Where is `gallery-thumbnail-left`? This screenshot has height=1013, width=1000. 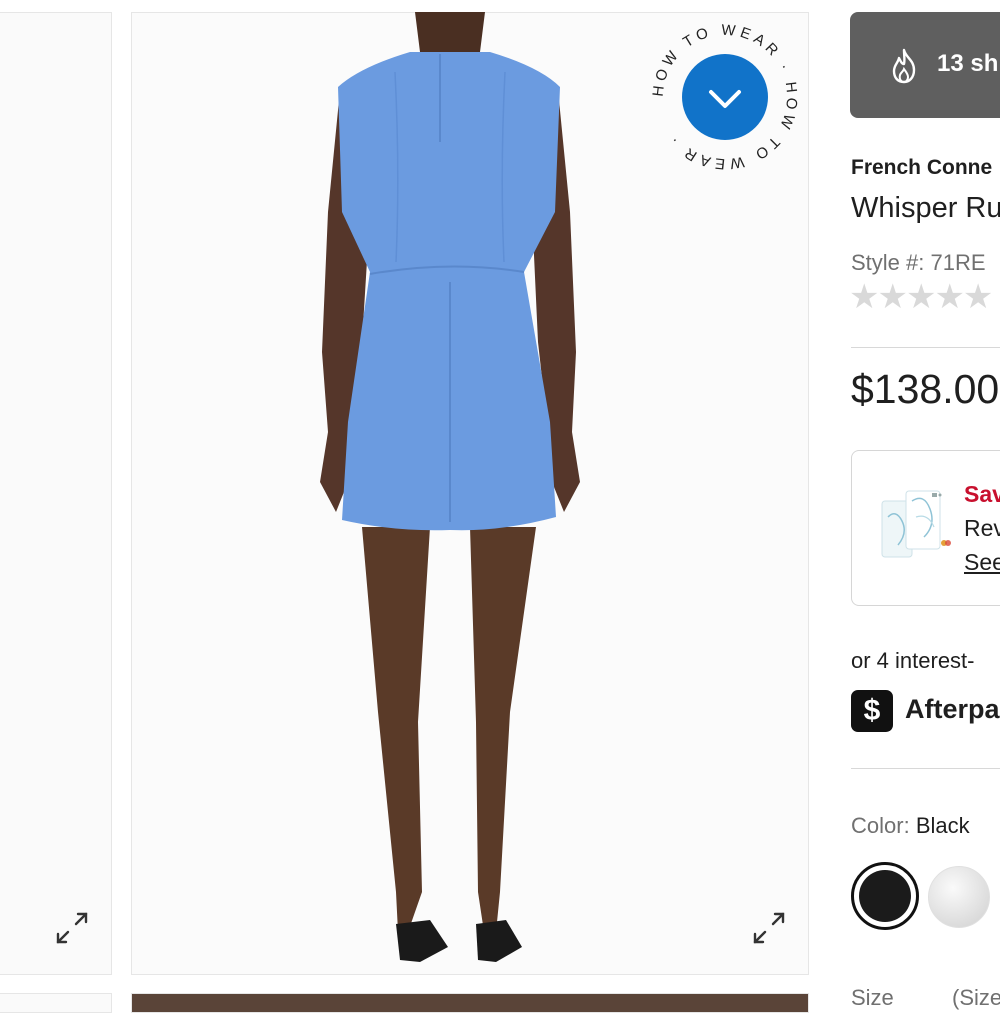
gallery-thumbnail-left is located at coordinates (56, 493).